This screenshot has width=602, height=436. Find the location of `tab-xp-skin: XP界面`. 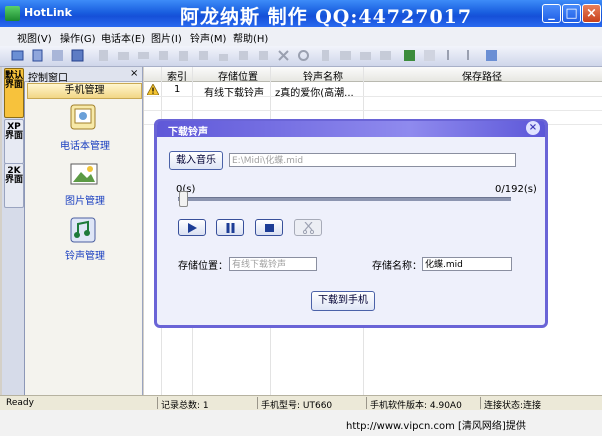

tab-xp-skin: XP界面 is located at coordinates (14, 141).